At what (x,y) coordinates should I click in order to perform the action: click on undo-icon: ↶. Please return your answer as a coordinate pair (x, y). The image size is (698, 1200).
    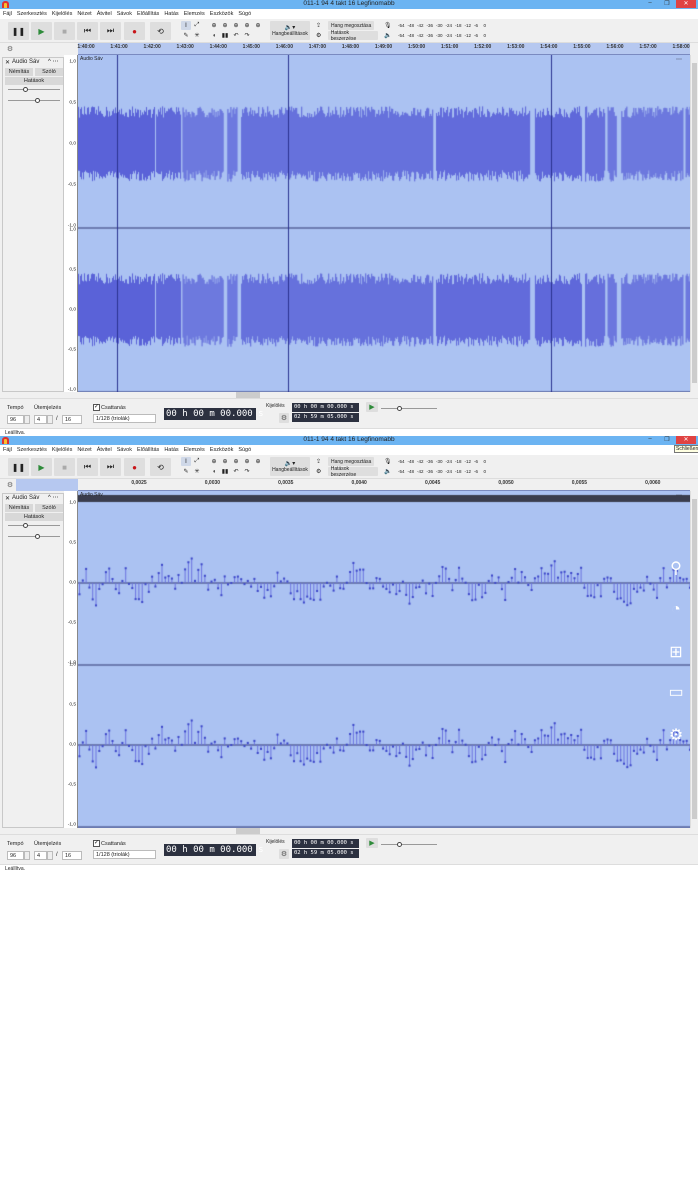
    Looking at the image, I should click on (236, 35).